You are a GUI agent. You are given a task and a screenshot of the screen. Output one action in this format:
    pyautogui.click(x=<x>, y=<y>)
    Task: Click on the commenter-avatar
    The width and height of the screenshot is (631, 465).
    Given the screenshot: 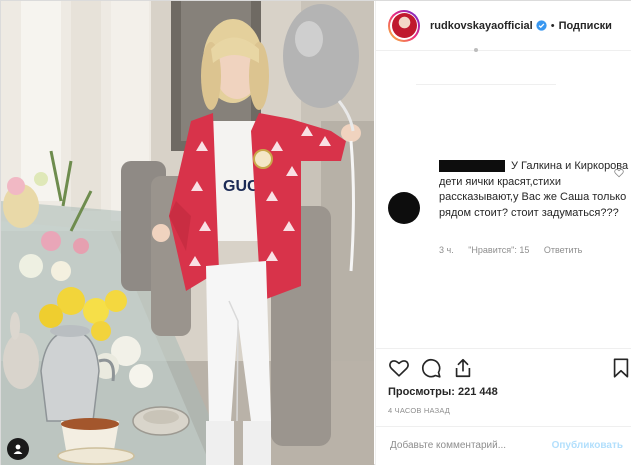 What is the action you would take?
    pyautogui.click(x=404, y=208)
    